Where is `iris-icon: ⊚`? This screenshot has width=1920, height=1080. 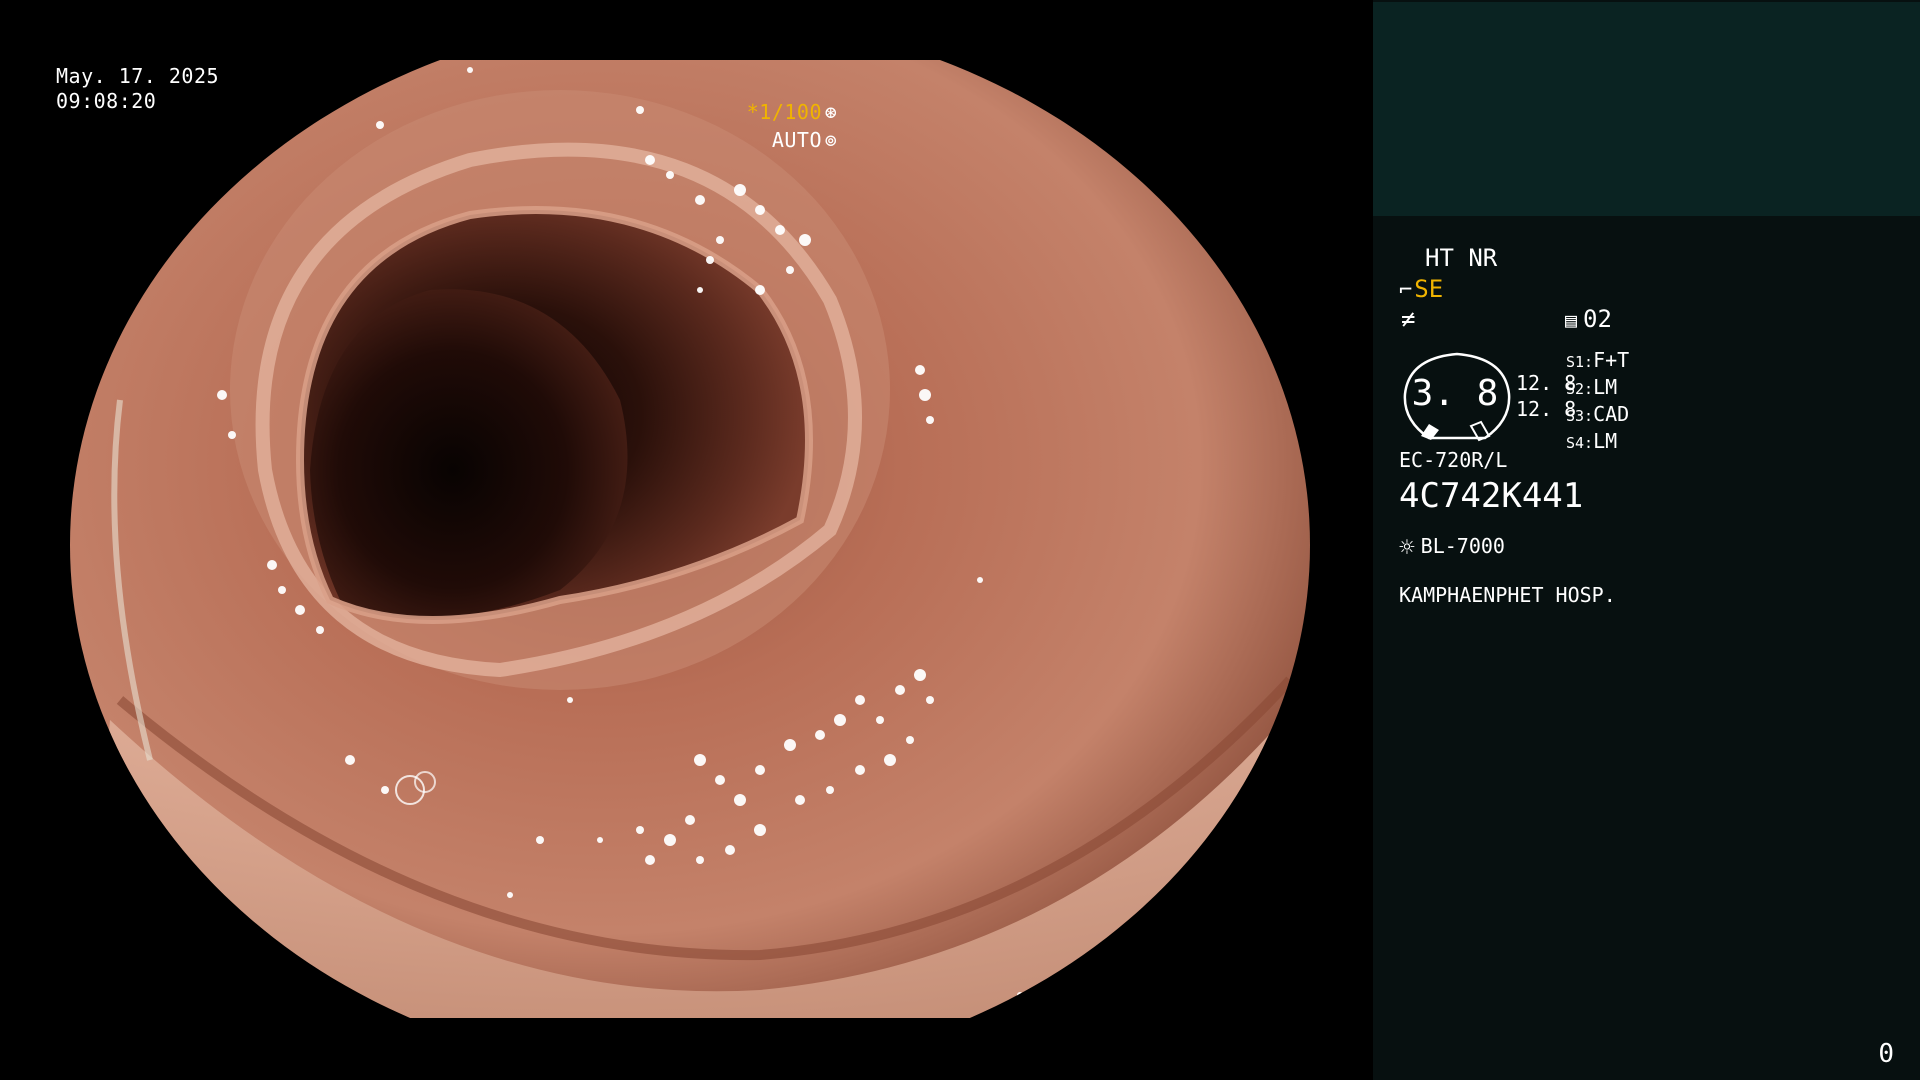 iris-icon: ⊚ is located at coordinates (831, 140).